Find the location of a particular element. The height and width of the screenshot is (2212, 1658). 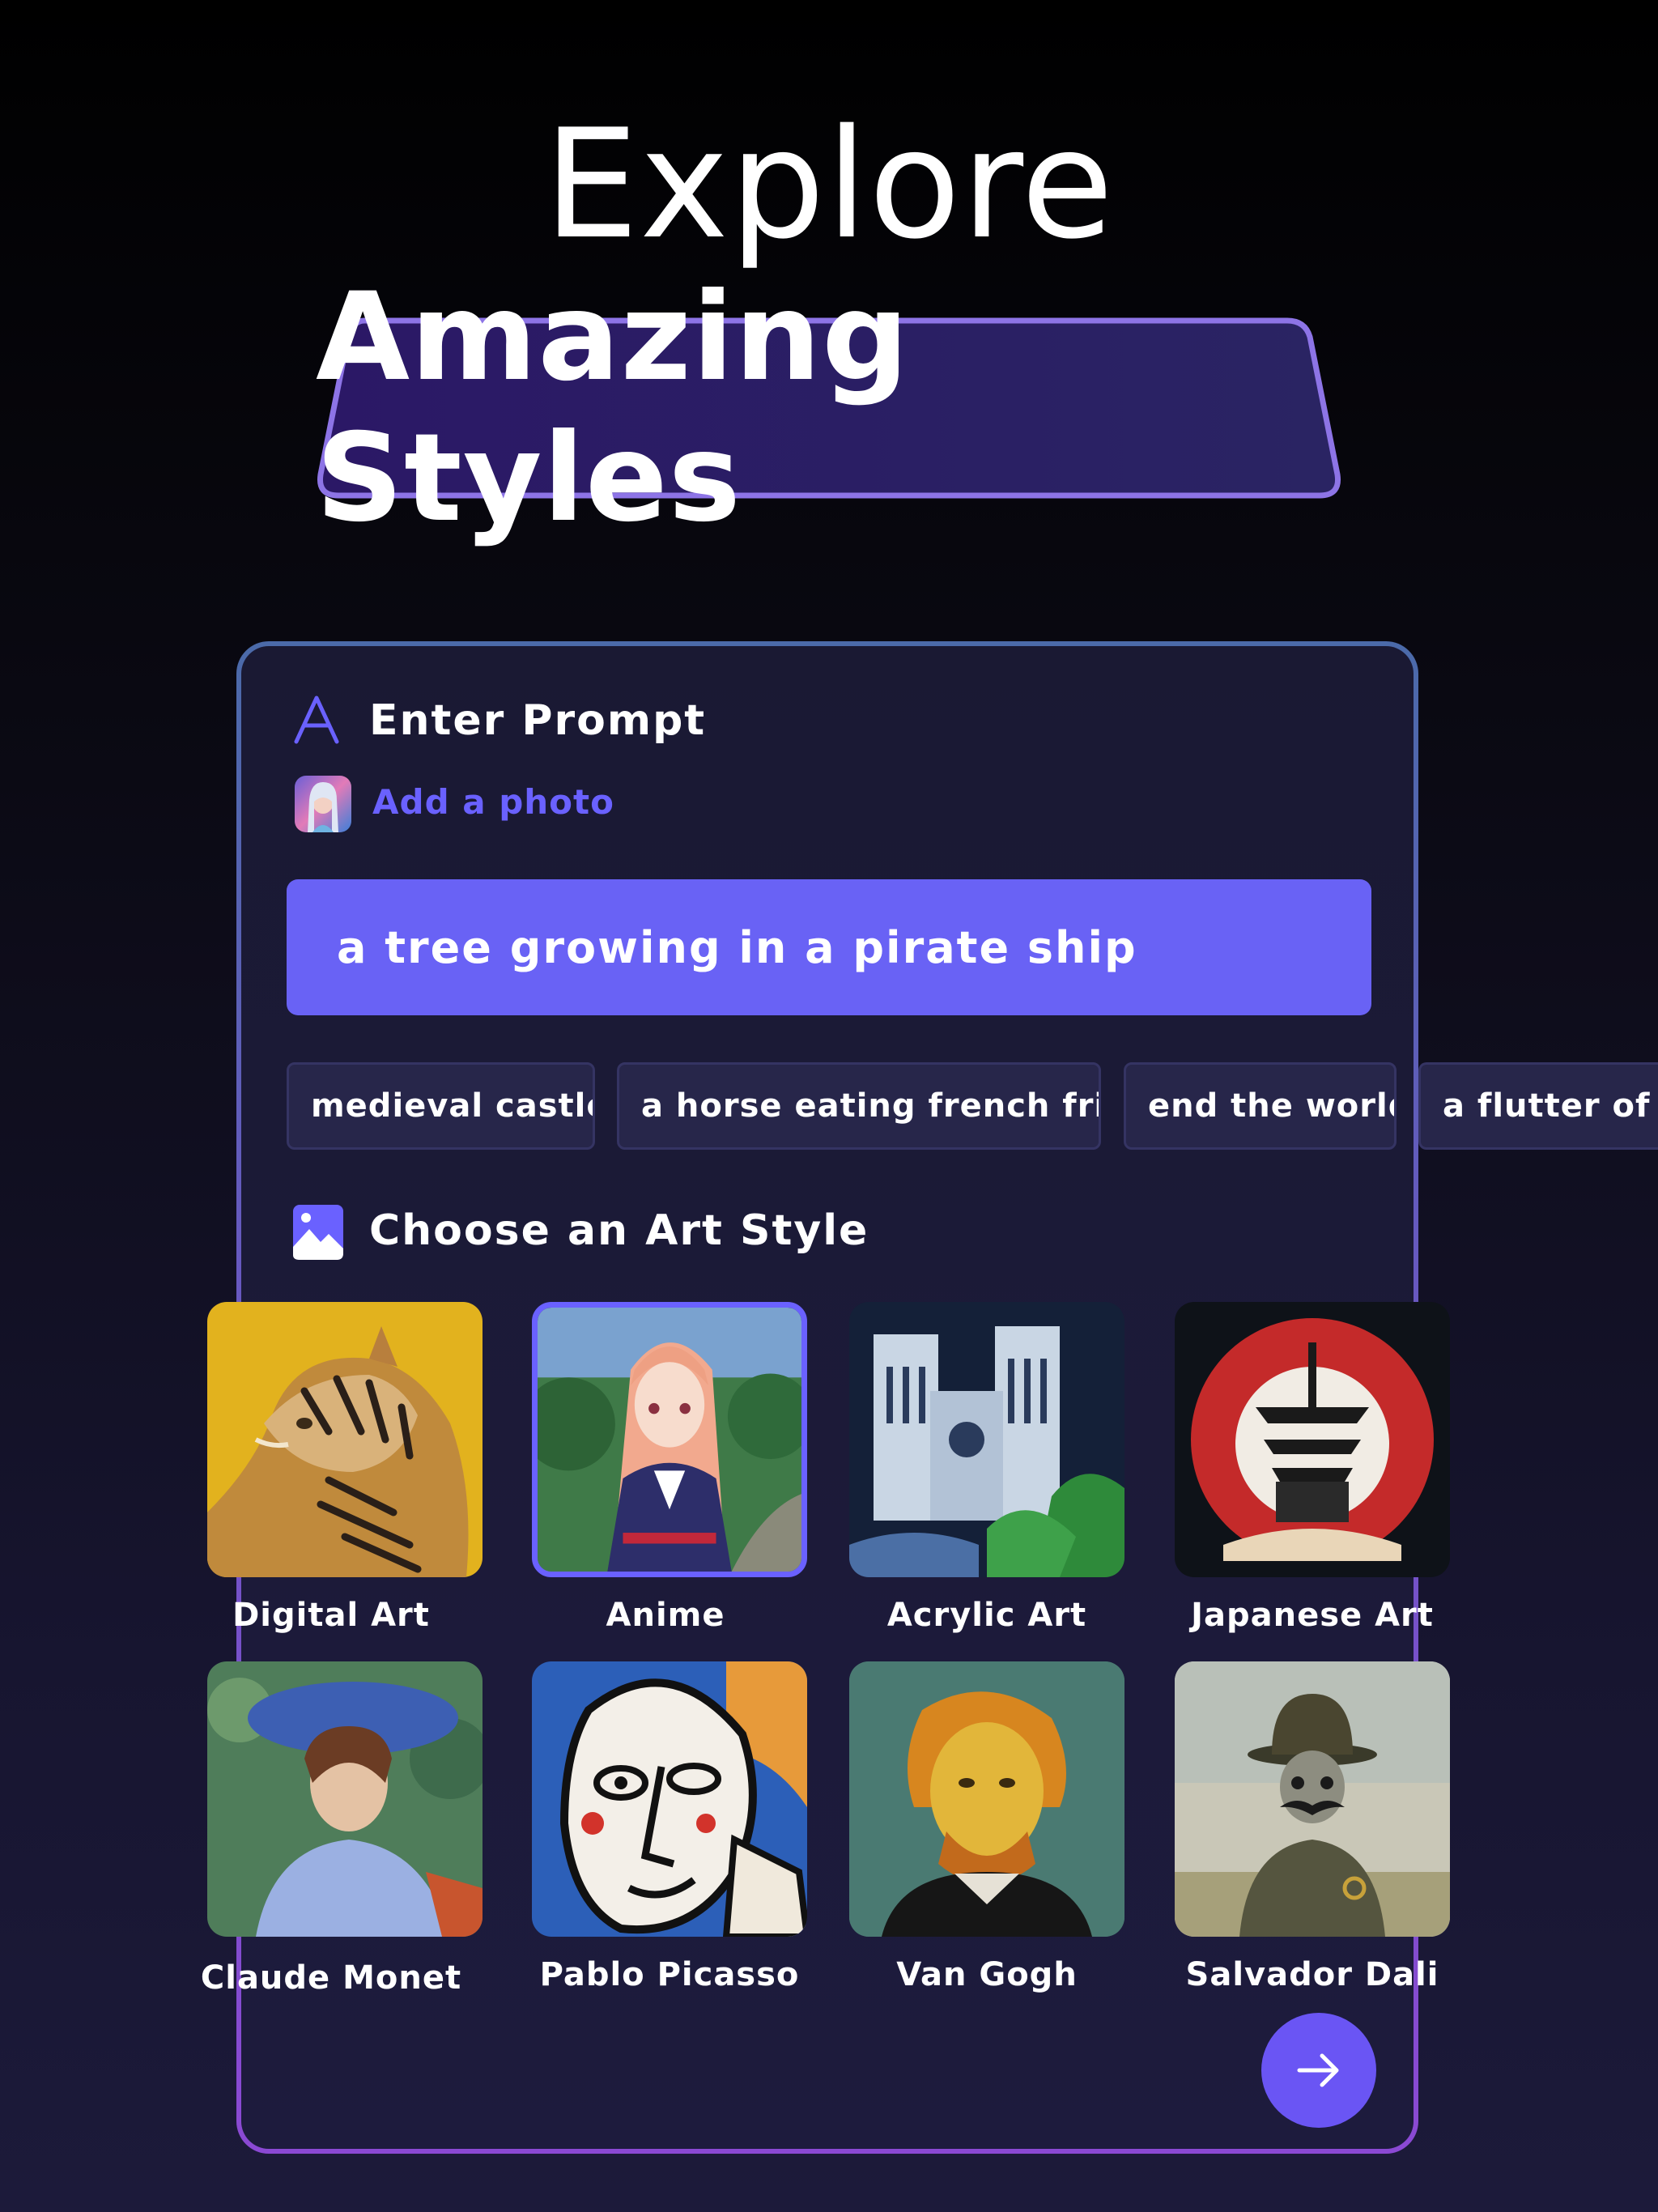

style-tile-acrylic-art is located at coordinates (986, 1439).